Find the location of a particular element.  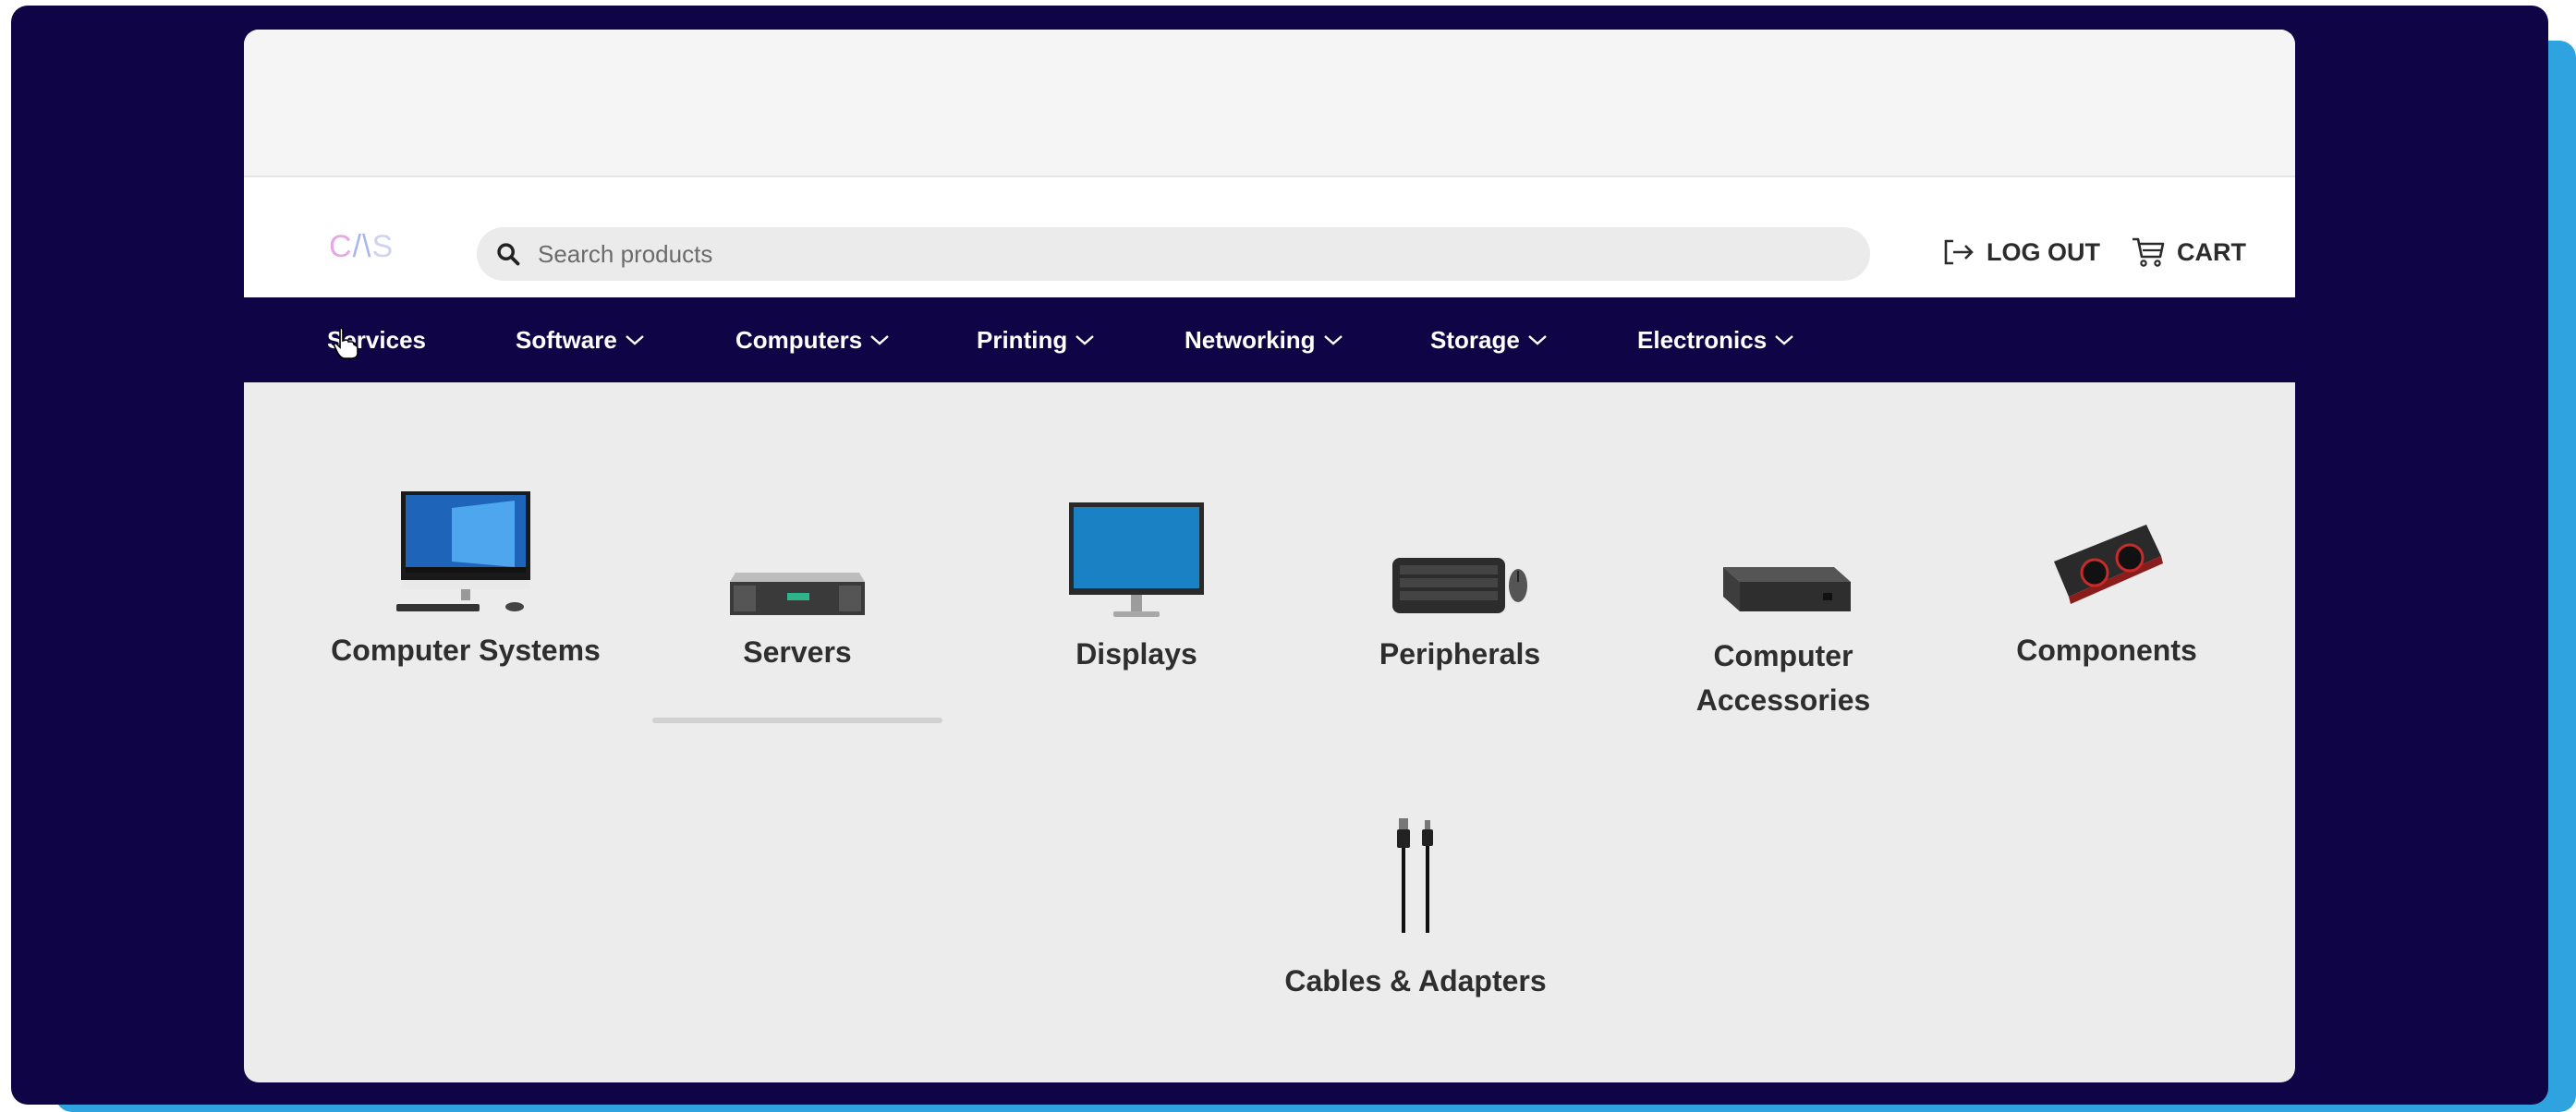

hand-cursor-icon is located at coordinates (345, 343).